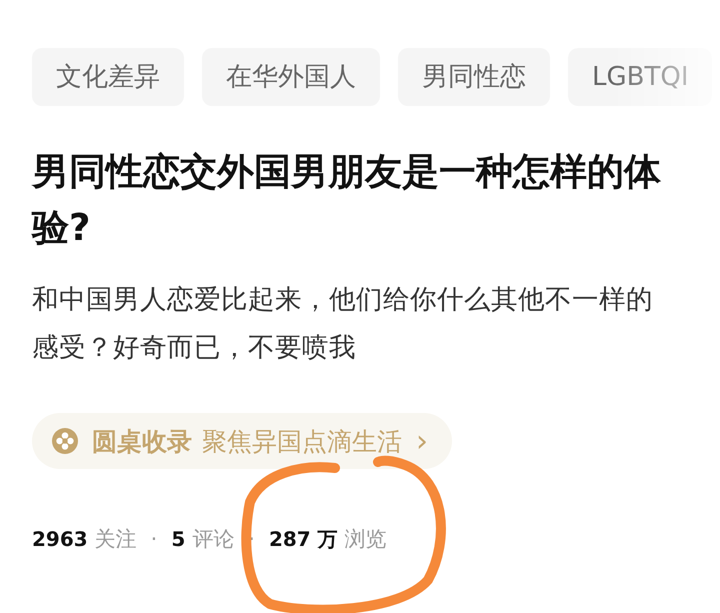 The image size is (720, 613). What do you see at coordinates (347, 200) in the screenshot?
I see `question-title: 男同性恋交外国男朋友是一种怎样的体验?` at bounding box center [347, 200].